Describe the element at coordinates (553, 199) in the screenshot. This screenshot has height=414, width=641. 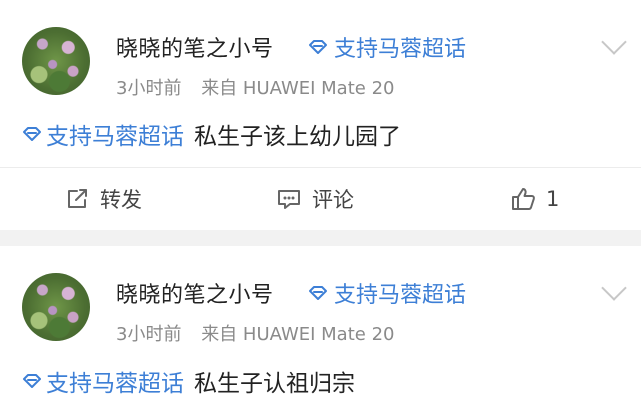
I see `like-count: 1` at that location.